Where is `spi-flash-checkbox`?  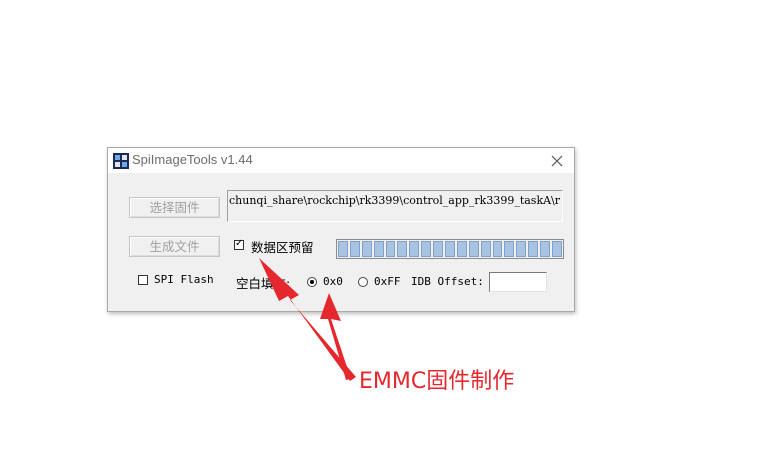
spi-flash-checkbox is located at coordinates (143, 280).